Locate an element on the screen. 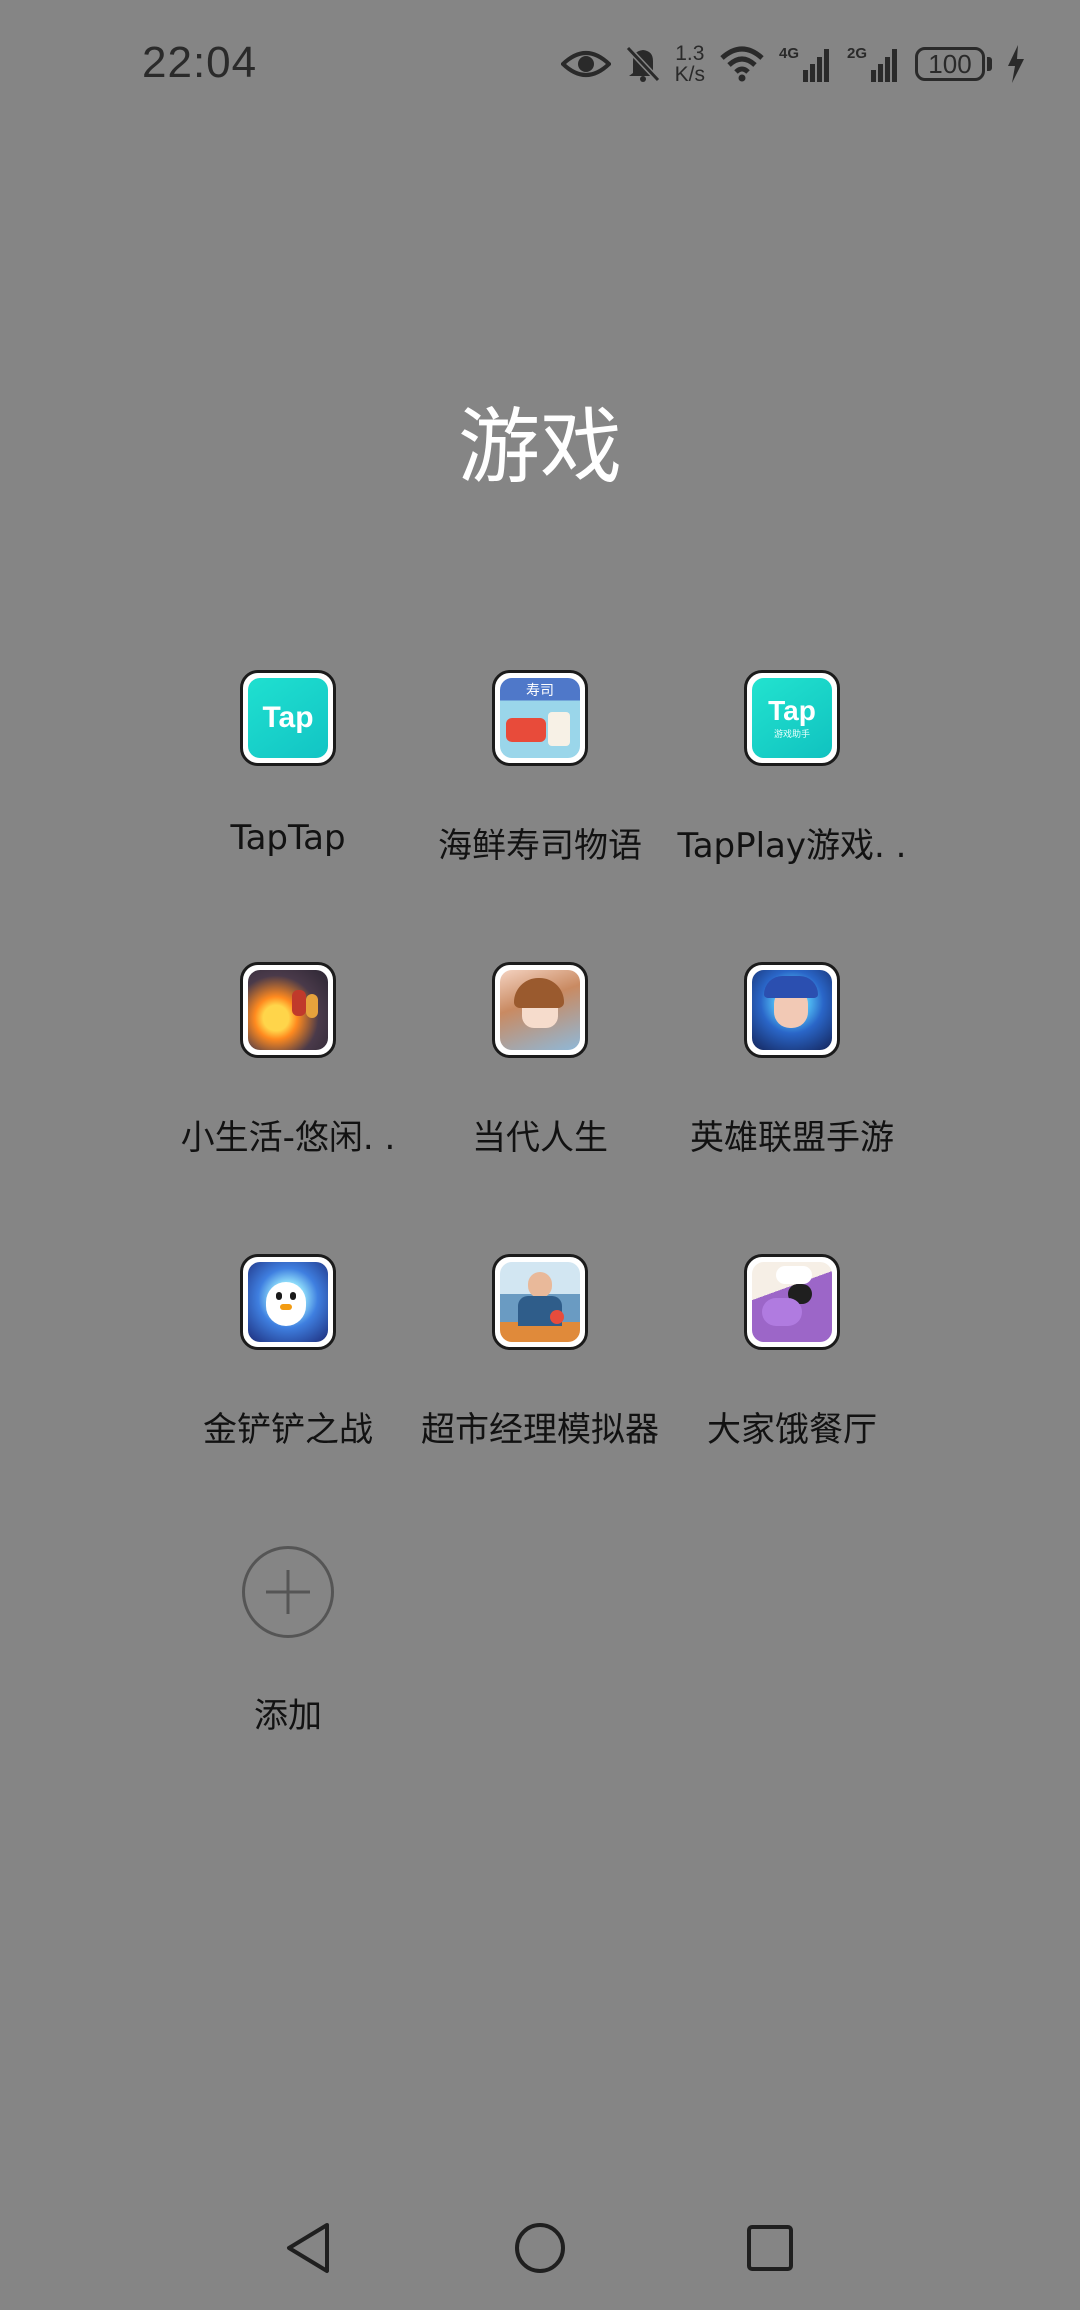  app-label: 小生活-悠闲. . is located at coordinates (288, 1138).